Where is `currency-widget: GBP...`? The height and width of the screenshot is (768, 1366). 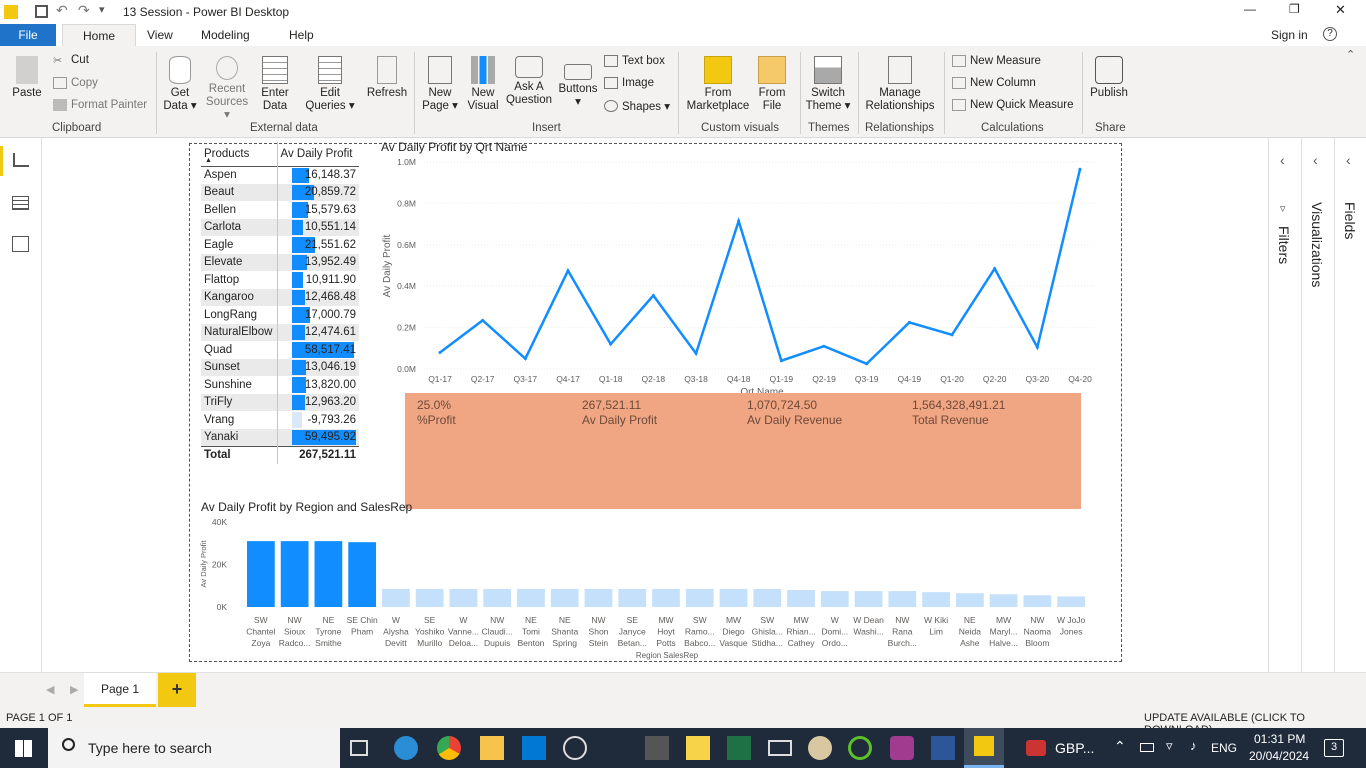 currency-widget: GBP... is located at coordinates (1074, 748).